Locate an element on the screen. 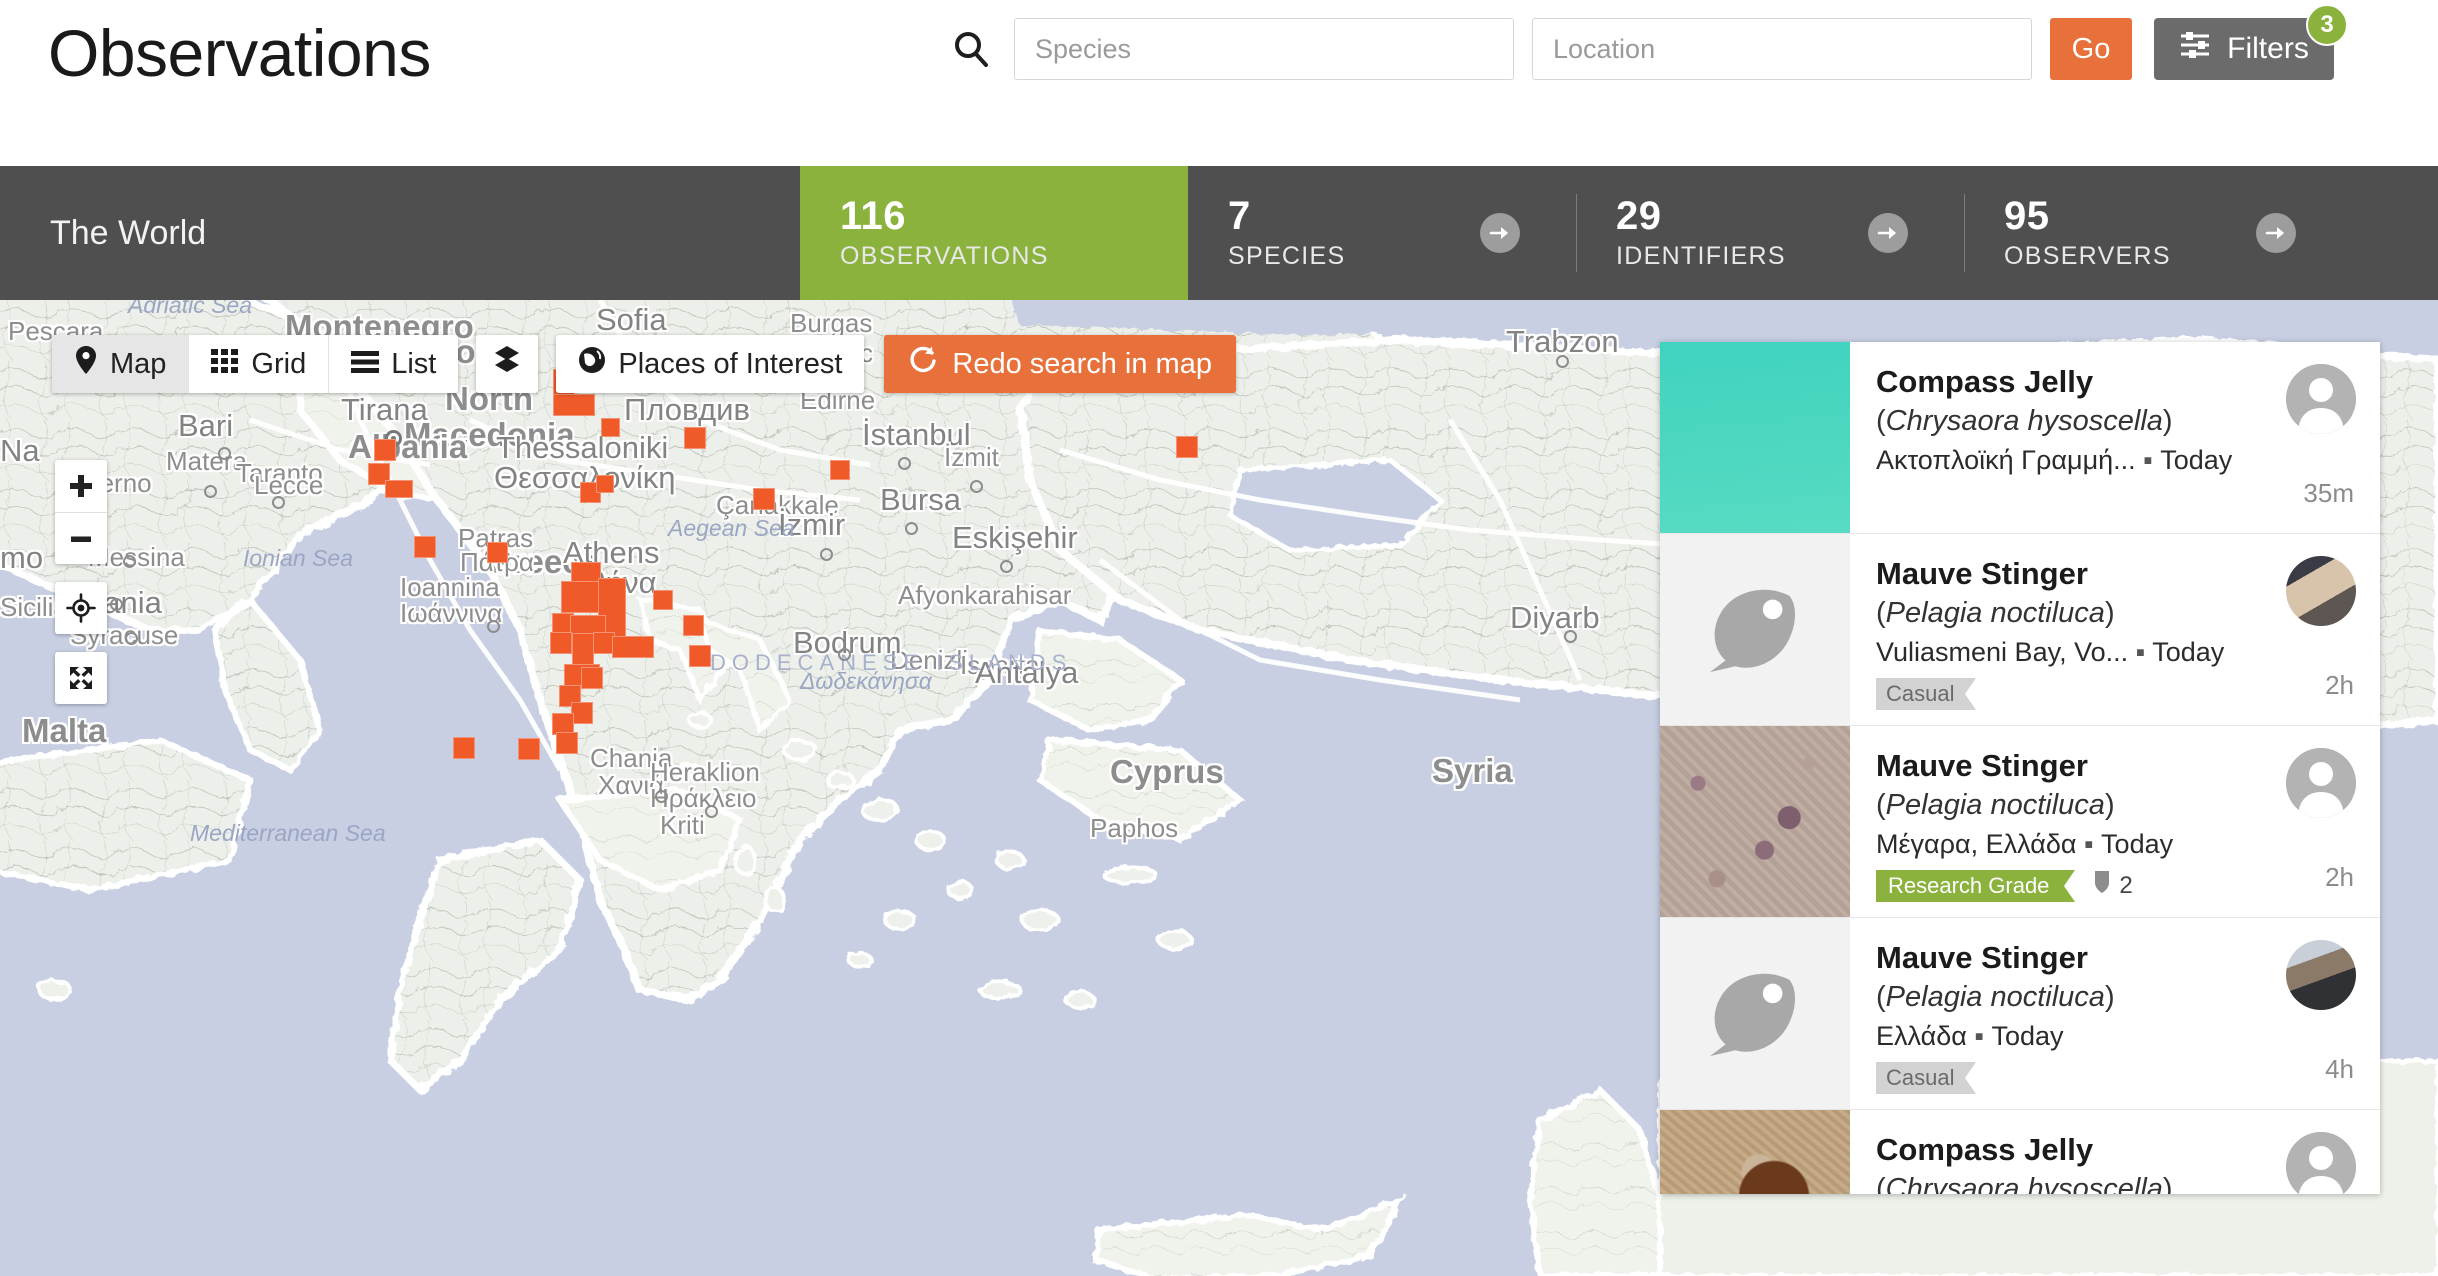  observation-place-date: Μέγαρα, Ελλάδα ▪ Today is located at coordinates (2063, 844).